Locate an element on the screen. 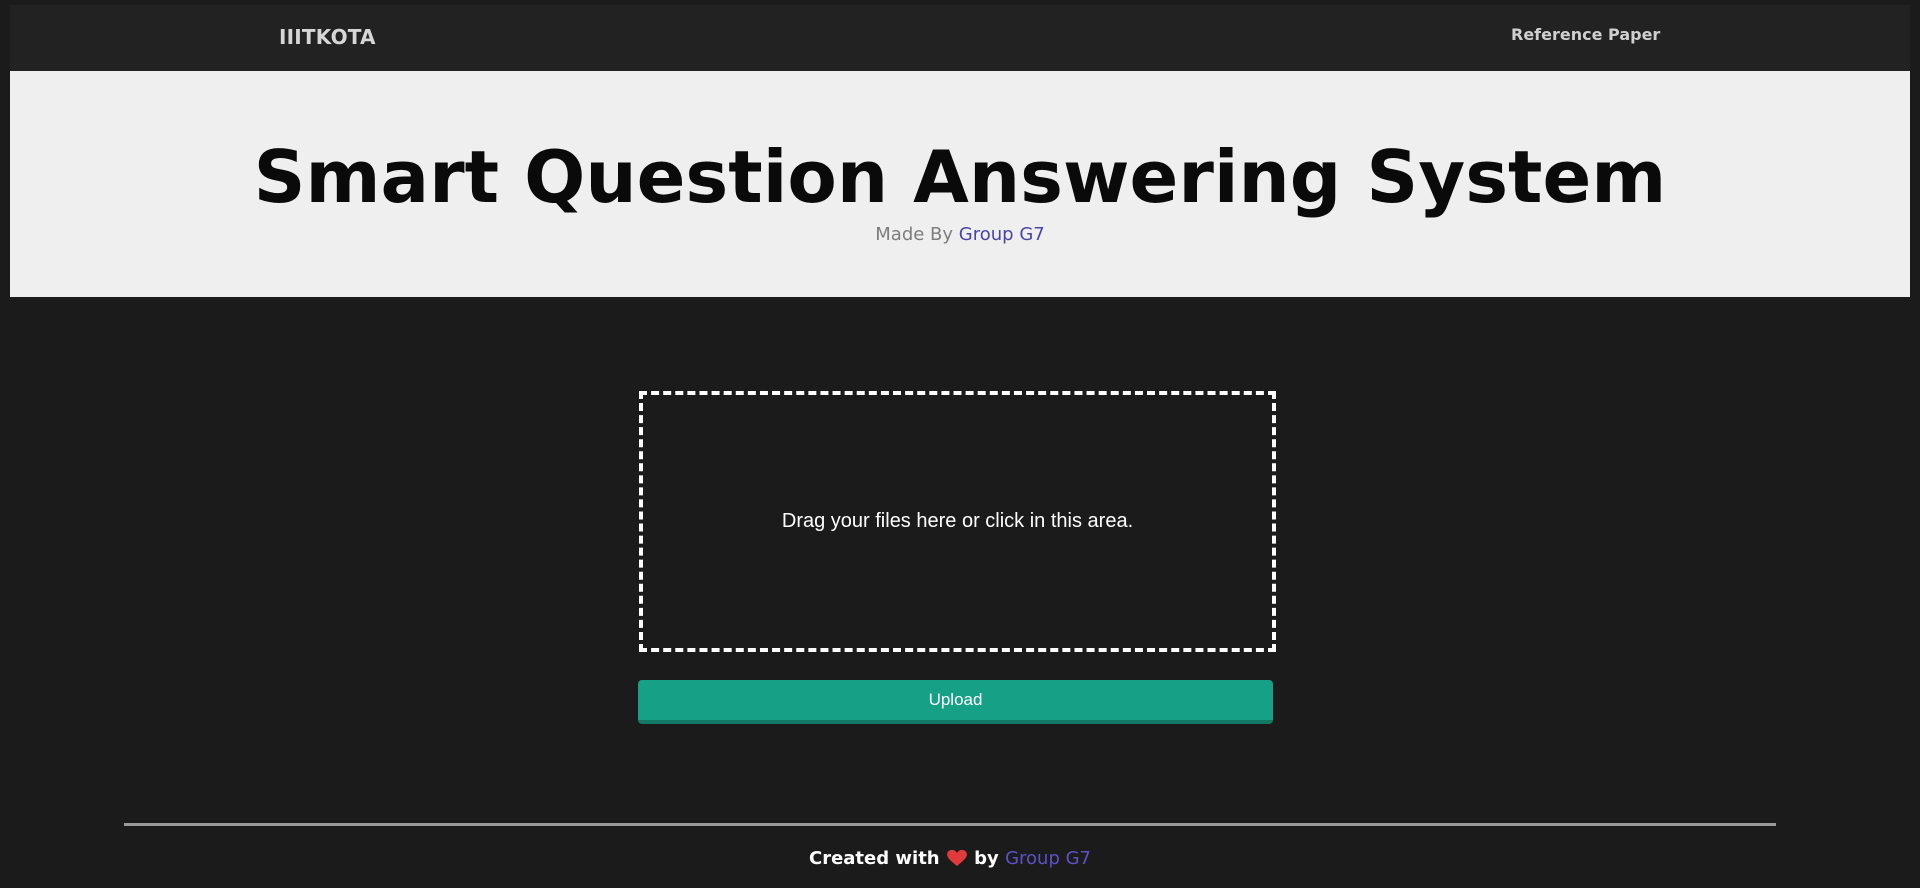 This screenshot has height=888, width=1920. footer-created-with: Created with is located at coordinates (874, 858).